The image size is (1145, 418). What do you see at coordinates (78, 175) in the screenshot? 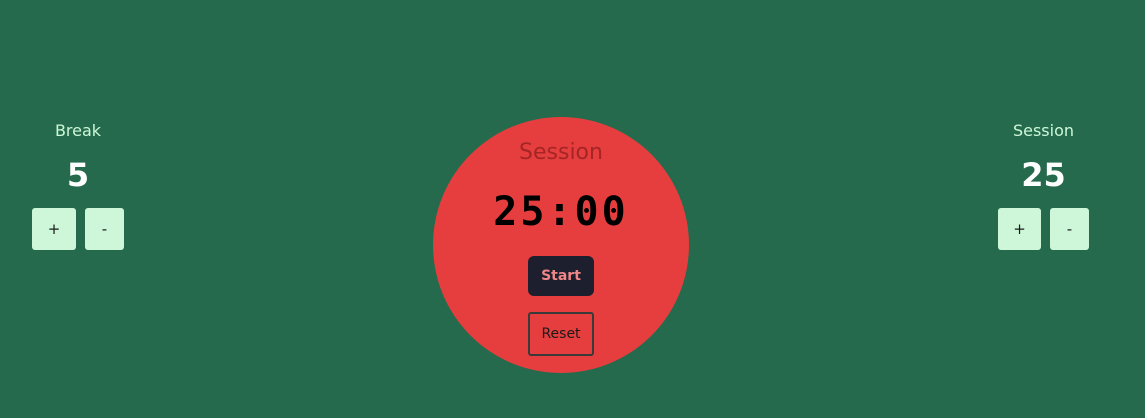
I see `break-length-value: 5` at bounding box center [78, 175].